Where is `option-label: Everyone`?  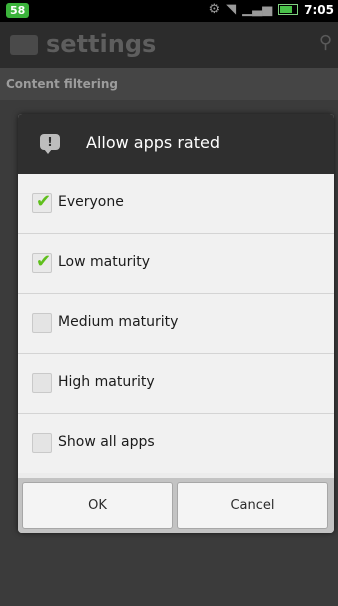 option-label: Everyone is located at coordinates (91, 202).